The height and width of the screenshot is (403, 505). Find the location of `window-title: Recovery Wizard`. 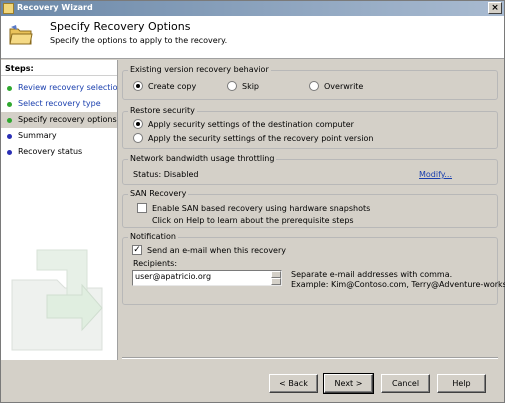

window-title: Recovery Wizard is located at coordinates (55, 7).